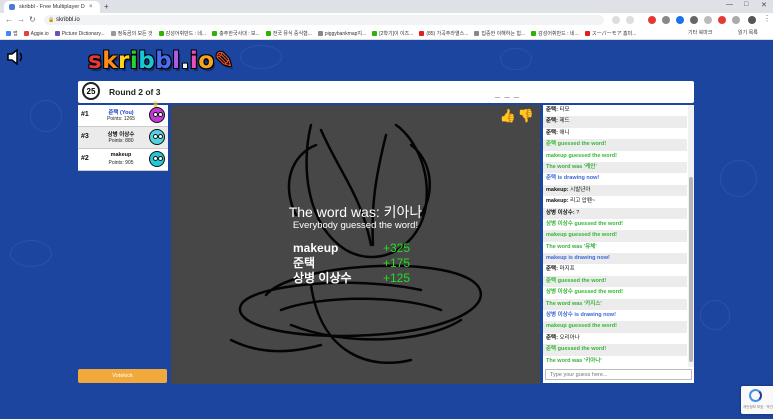 The image size is (773, 419). Describe the element at coordinates (121, 113) in the screenshot. I see `player-name: 준택 (You)` at that location.